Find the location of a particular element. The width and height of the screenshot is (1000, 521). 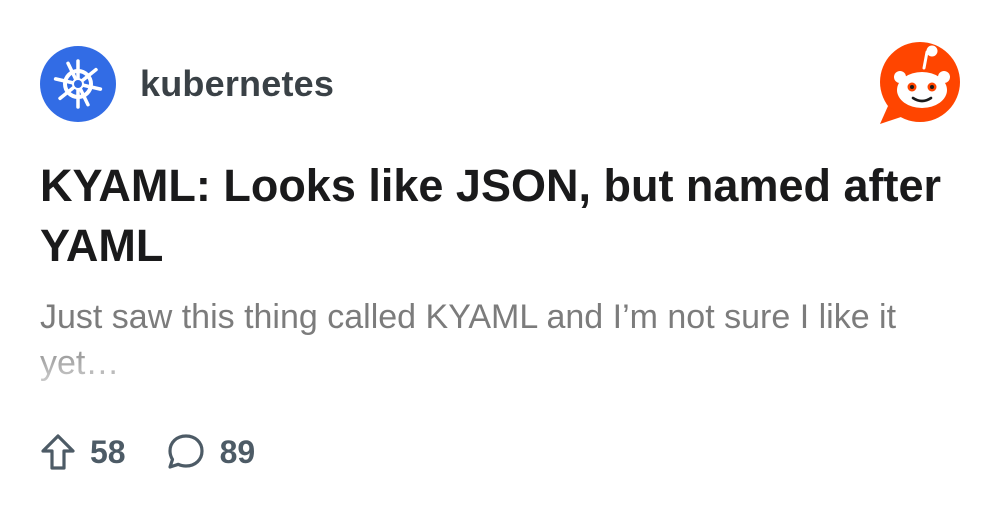

upvote-count: 58 is located at coordinates (108, 451).